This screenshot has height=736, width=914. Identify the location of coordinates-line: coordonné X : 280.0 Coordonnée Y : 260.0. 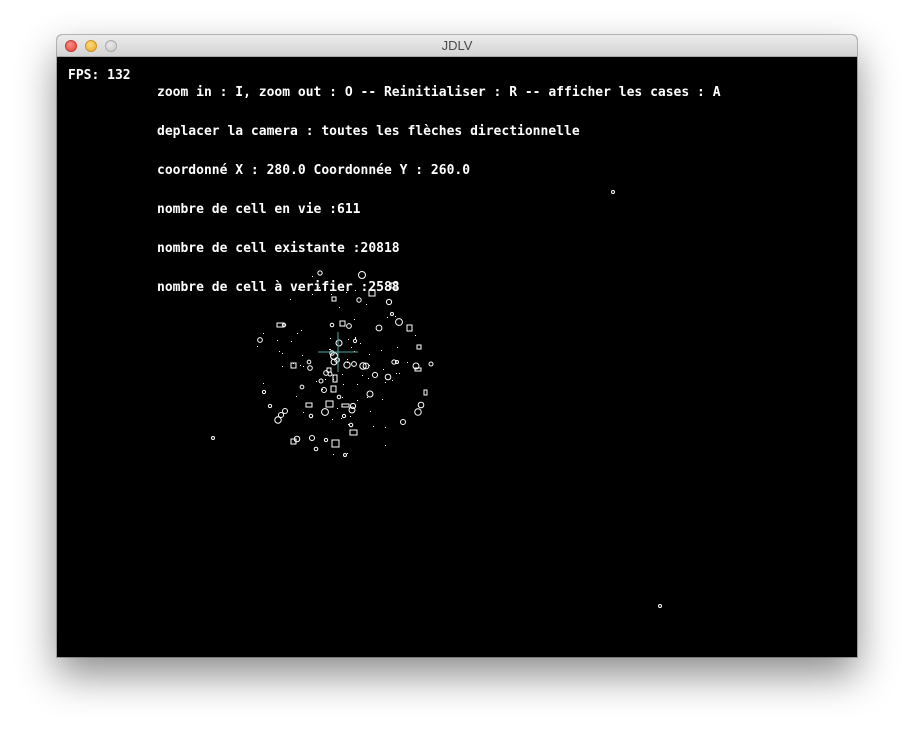
(314, 170).